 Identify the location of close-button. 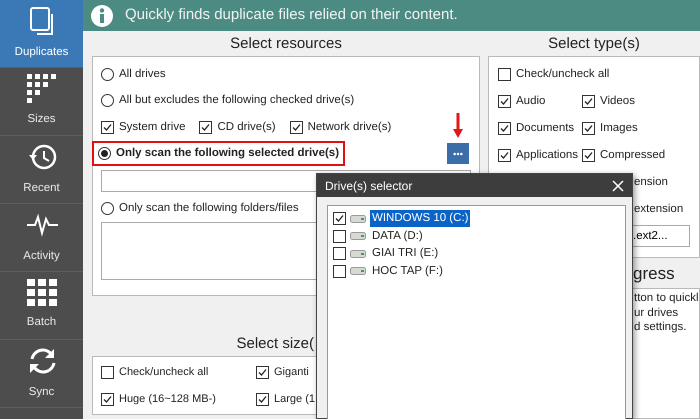
(618, 186).